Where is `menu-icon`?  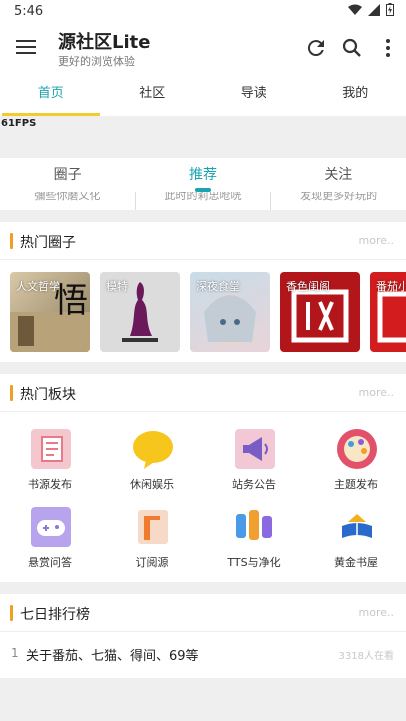
menu-icon is located at coordinates (26, 48).